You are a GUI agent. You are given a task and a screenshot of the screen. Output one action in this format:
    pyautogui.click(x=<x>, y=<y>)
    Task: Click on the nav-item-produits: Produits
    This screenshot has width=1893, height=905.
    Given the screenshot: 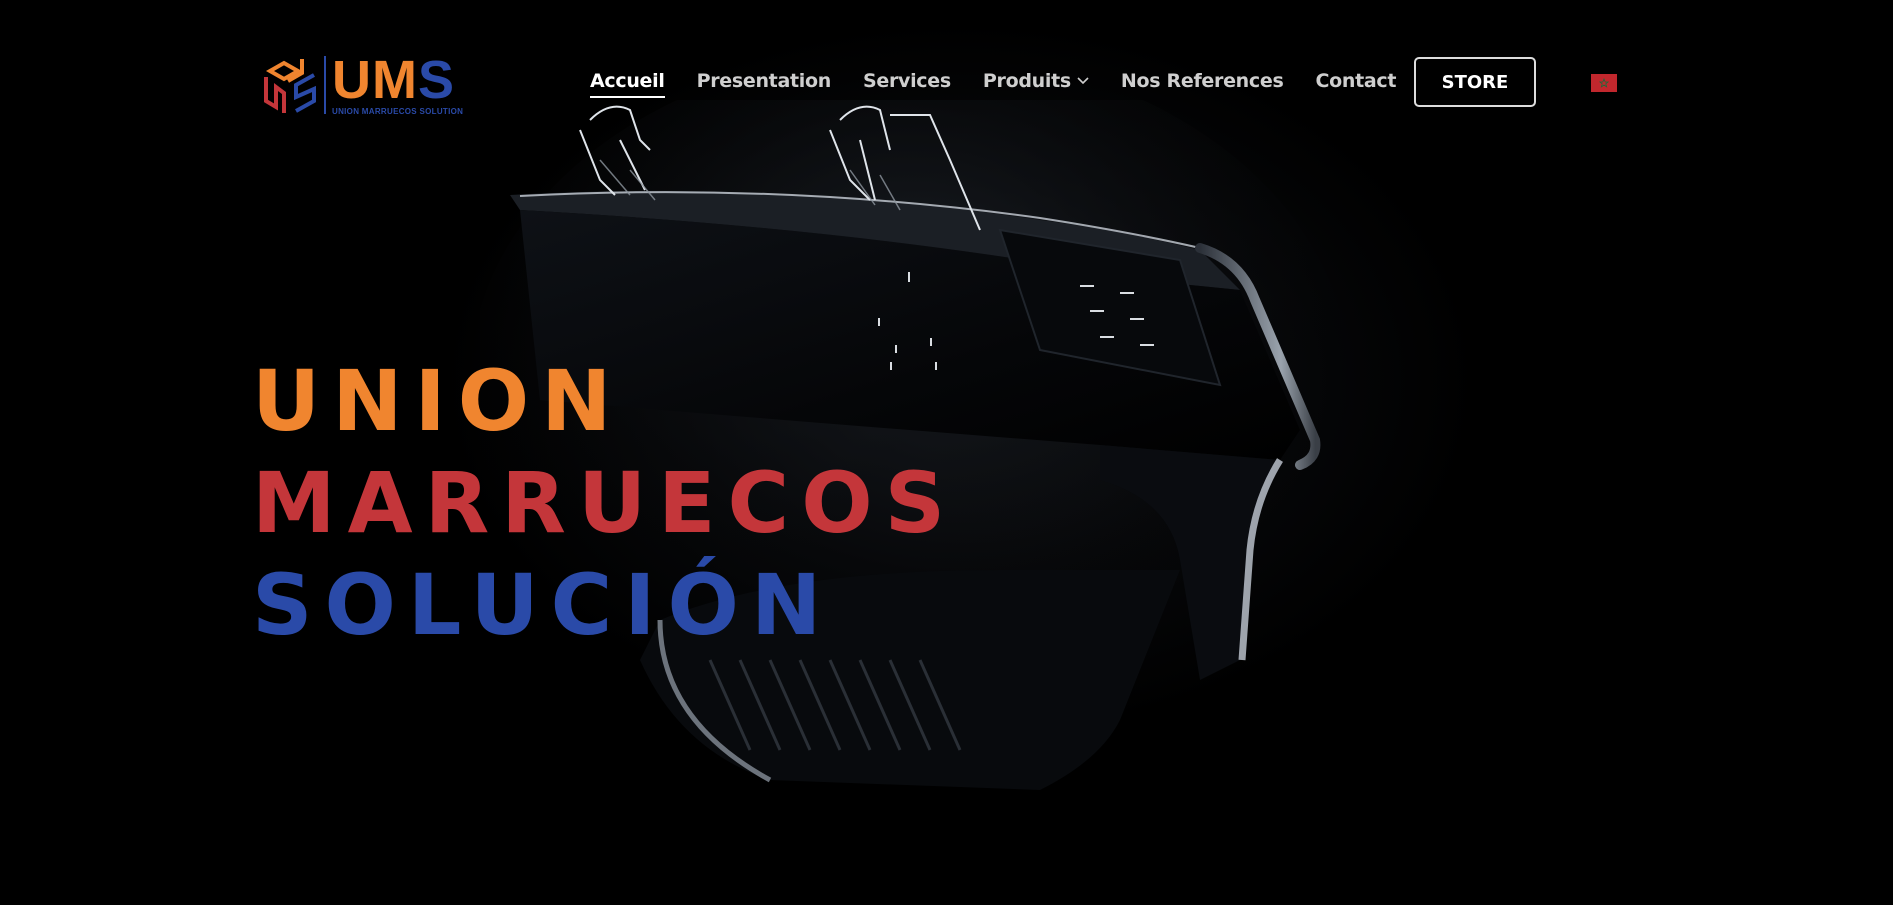 What is the action you would take?
    pyautogui.click(x=1036, y=81)
    